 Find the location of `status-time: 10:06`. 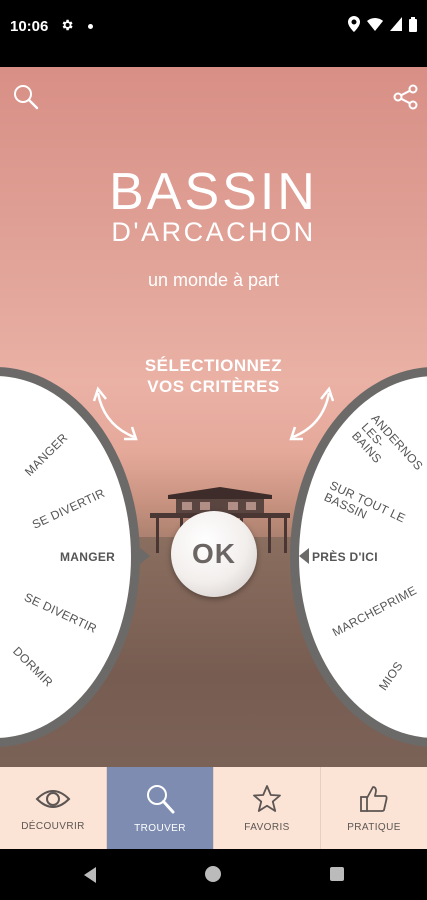

status-time: 10:06 is located at coordinates (29, 26).